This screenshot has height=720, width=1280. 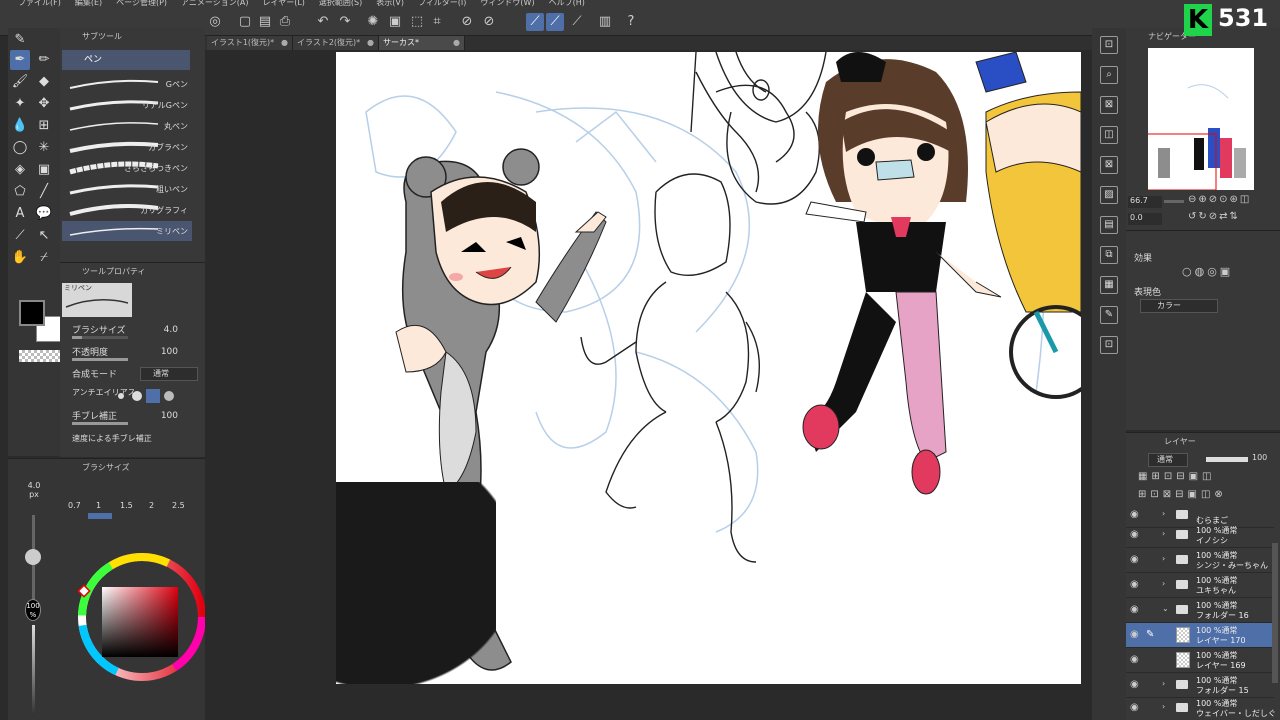 What do you see at coordinates (437, 22) in the screenshot?
I see `crop-icon: ⌗` at bounding box center [437, 22].